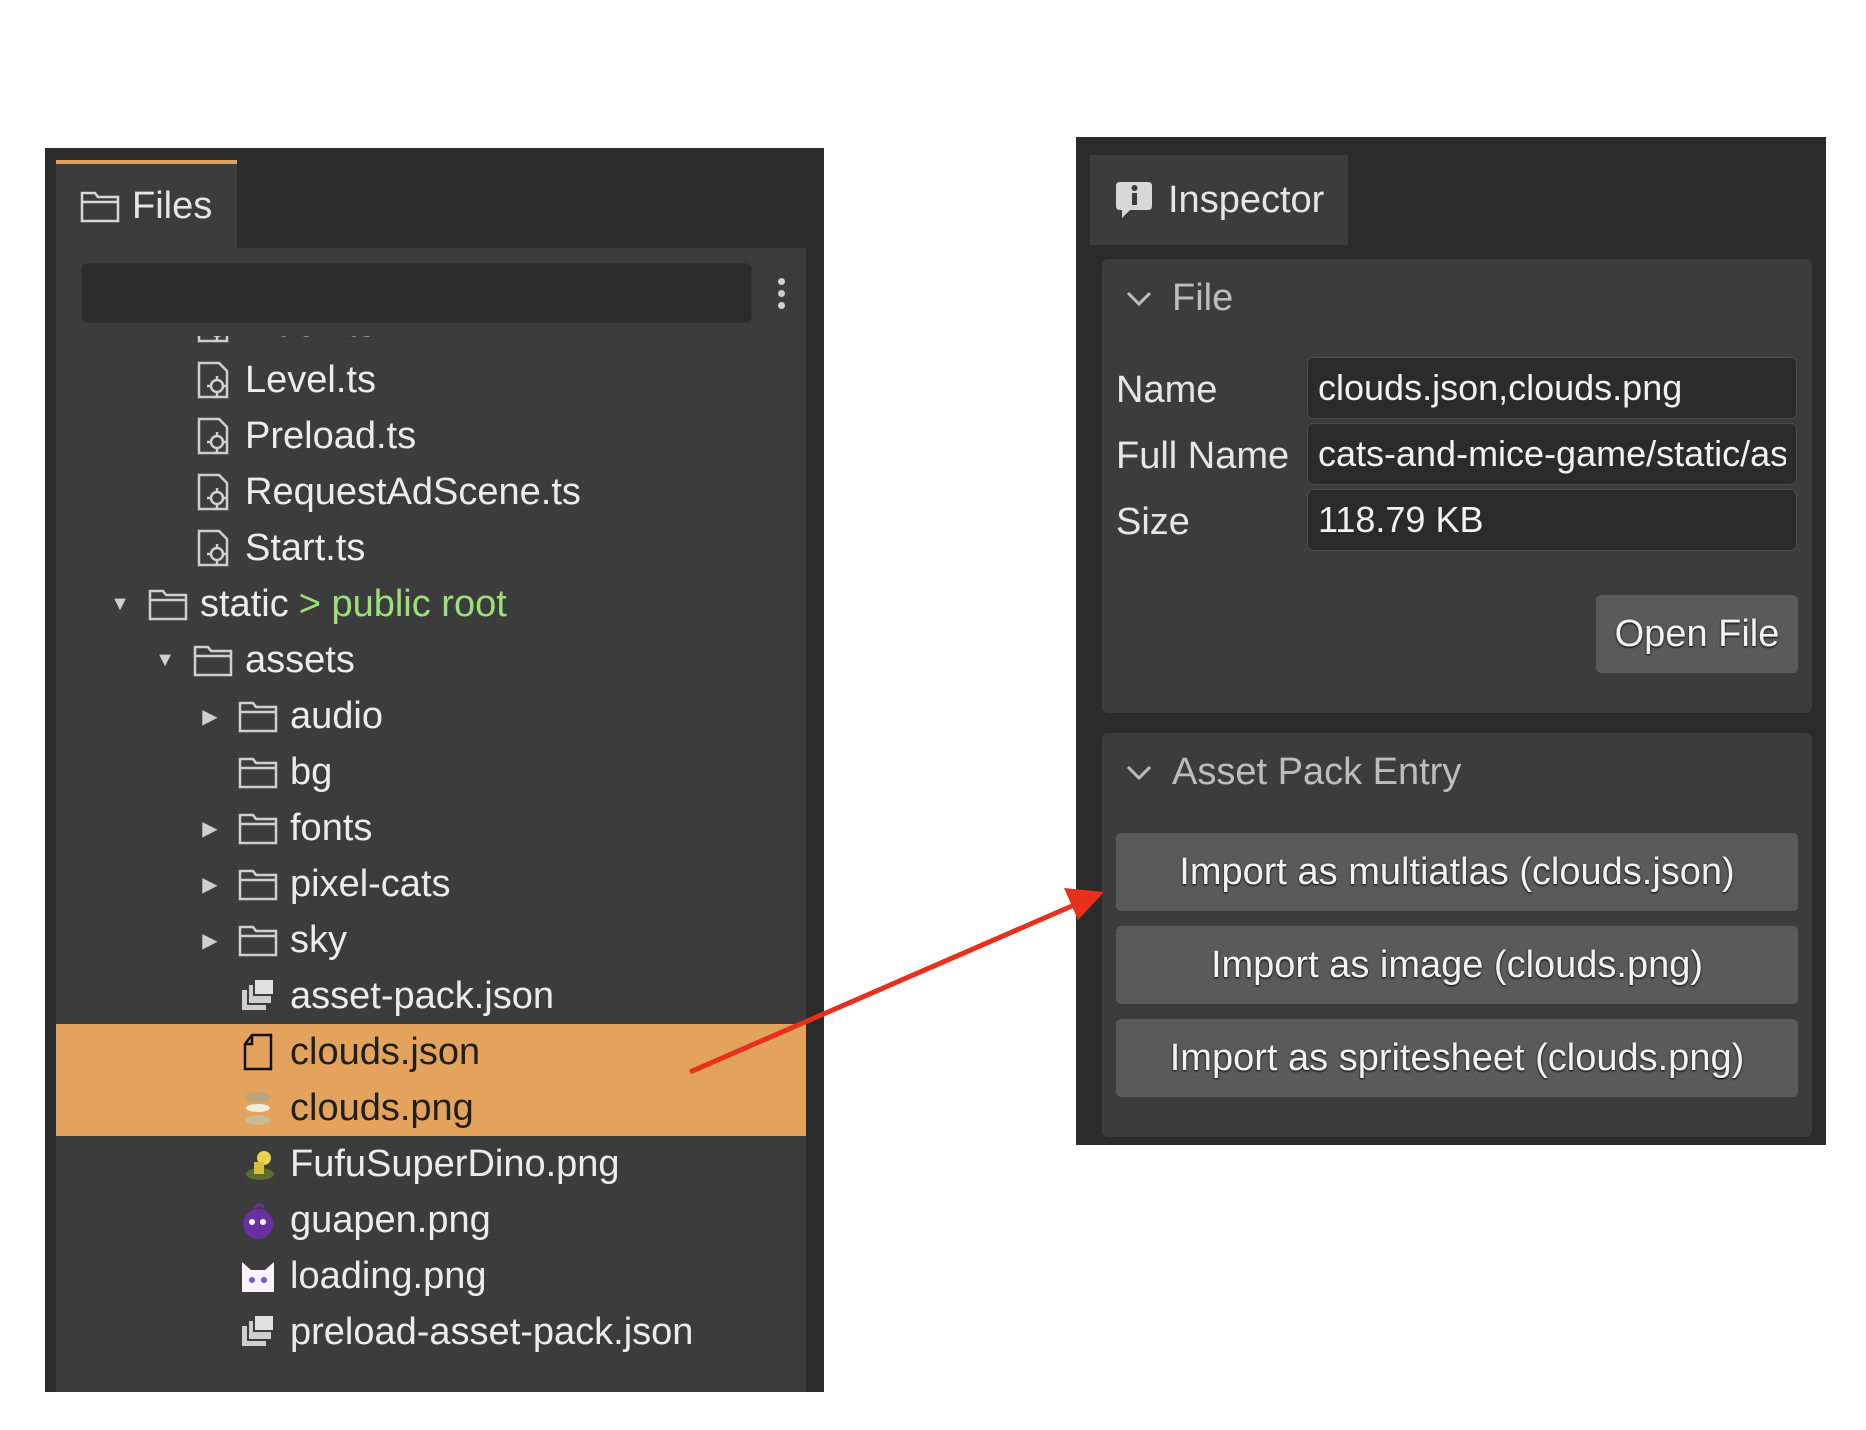  I want to click on tree-item: ▶RequestAdScene.ts, so click(431, 492).